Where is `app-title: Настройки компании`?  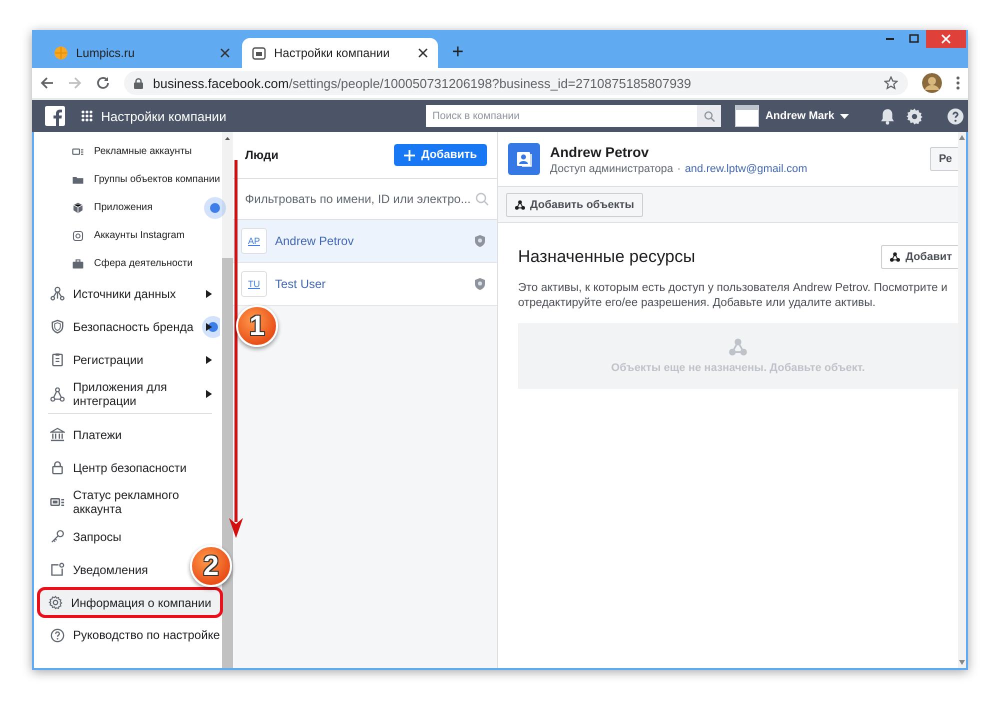
app-title: Настройки компании is located at coordinates (163, 116).